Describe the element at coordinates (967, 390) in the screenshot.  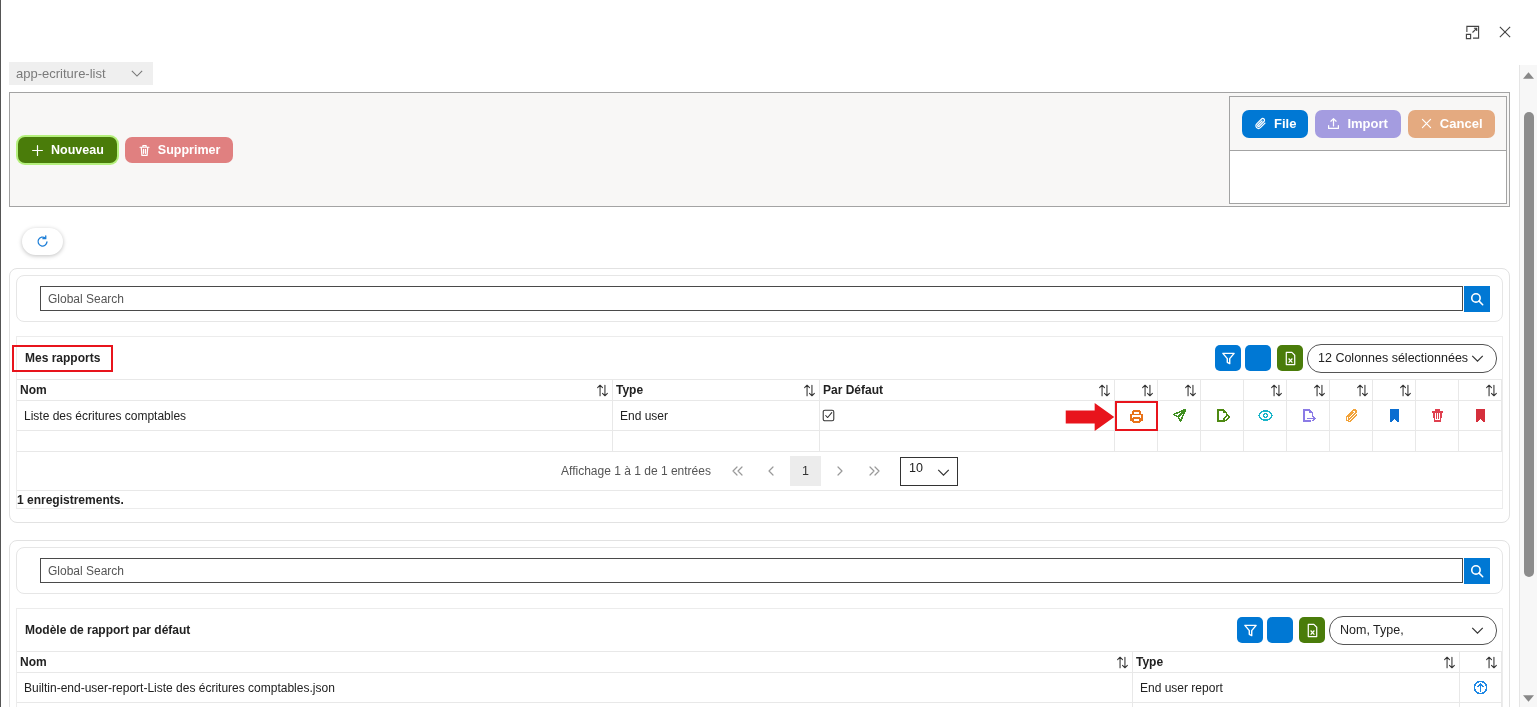
I see `column-header: Par Défaut` at that location.